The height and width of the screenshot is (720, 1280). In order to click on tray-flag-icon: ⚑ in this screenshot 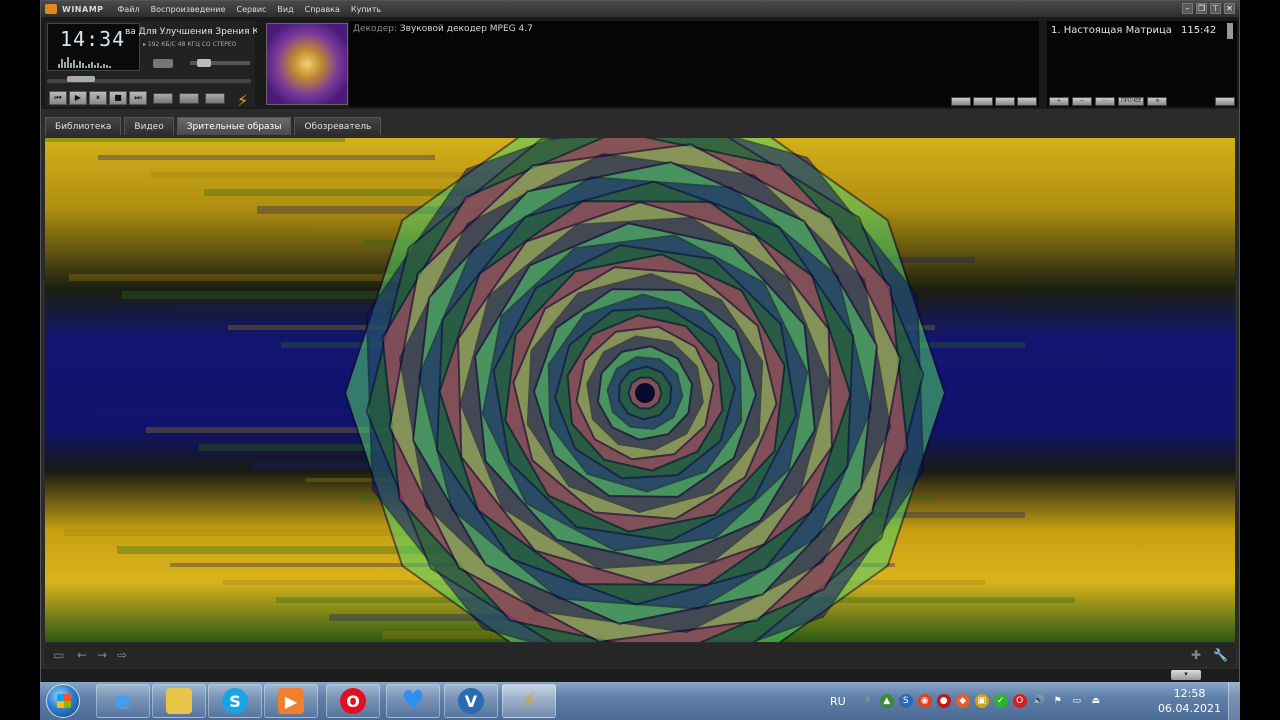, I will do `click(1058, 701)`.